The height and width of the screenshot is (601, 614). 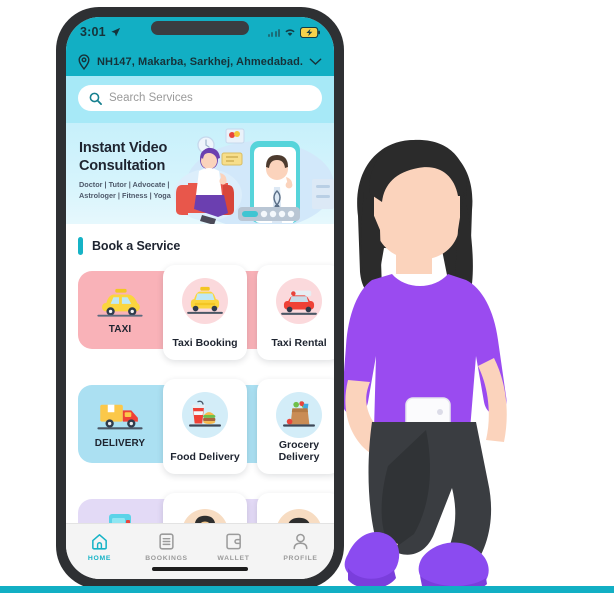 I want to click on home-indicator, so click(x=200, y=569).